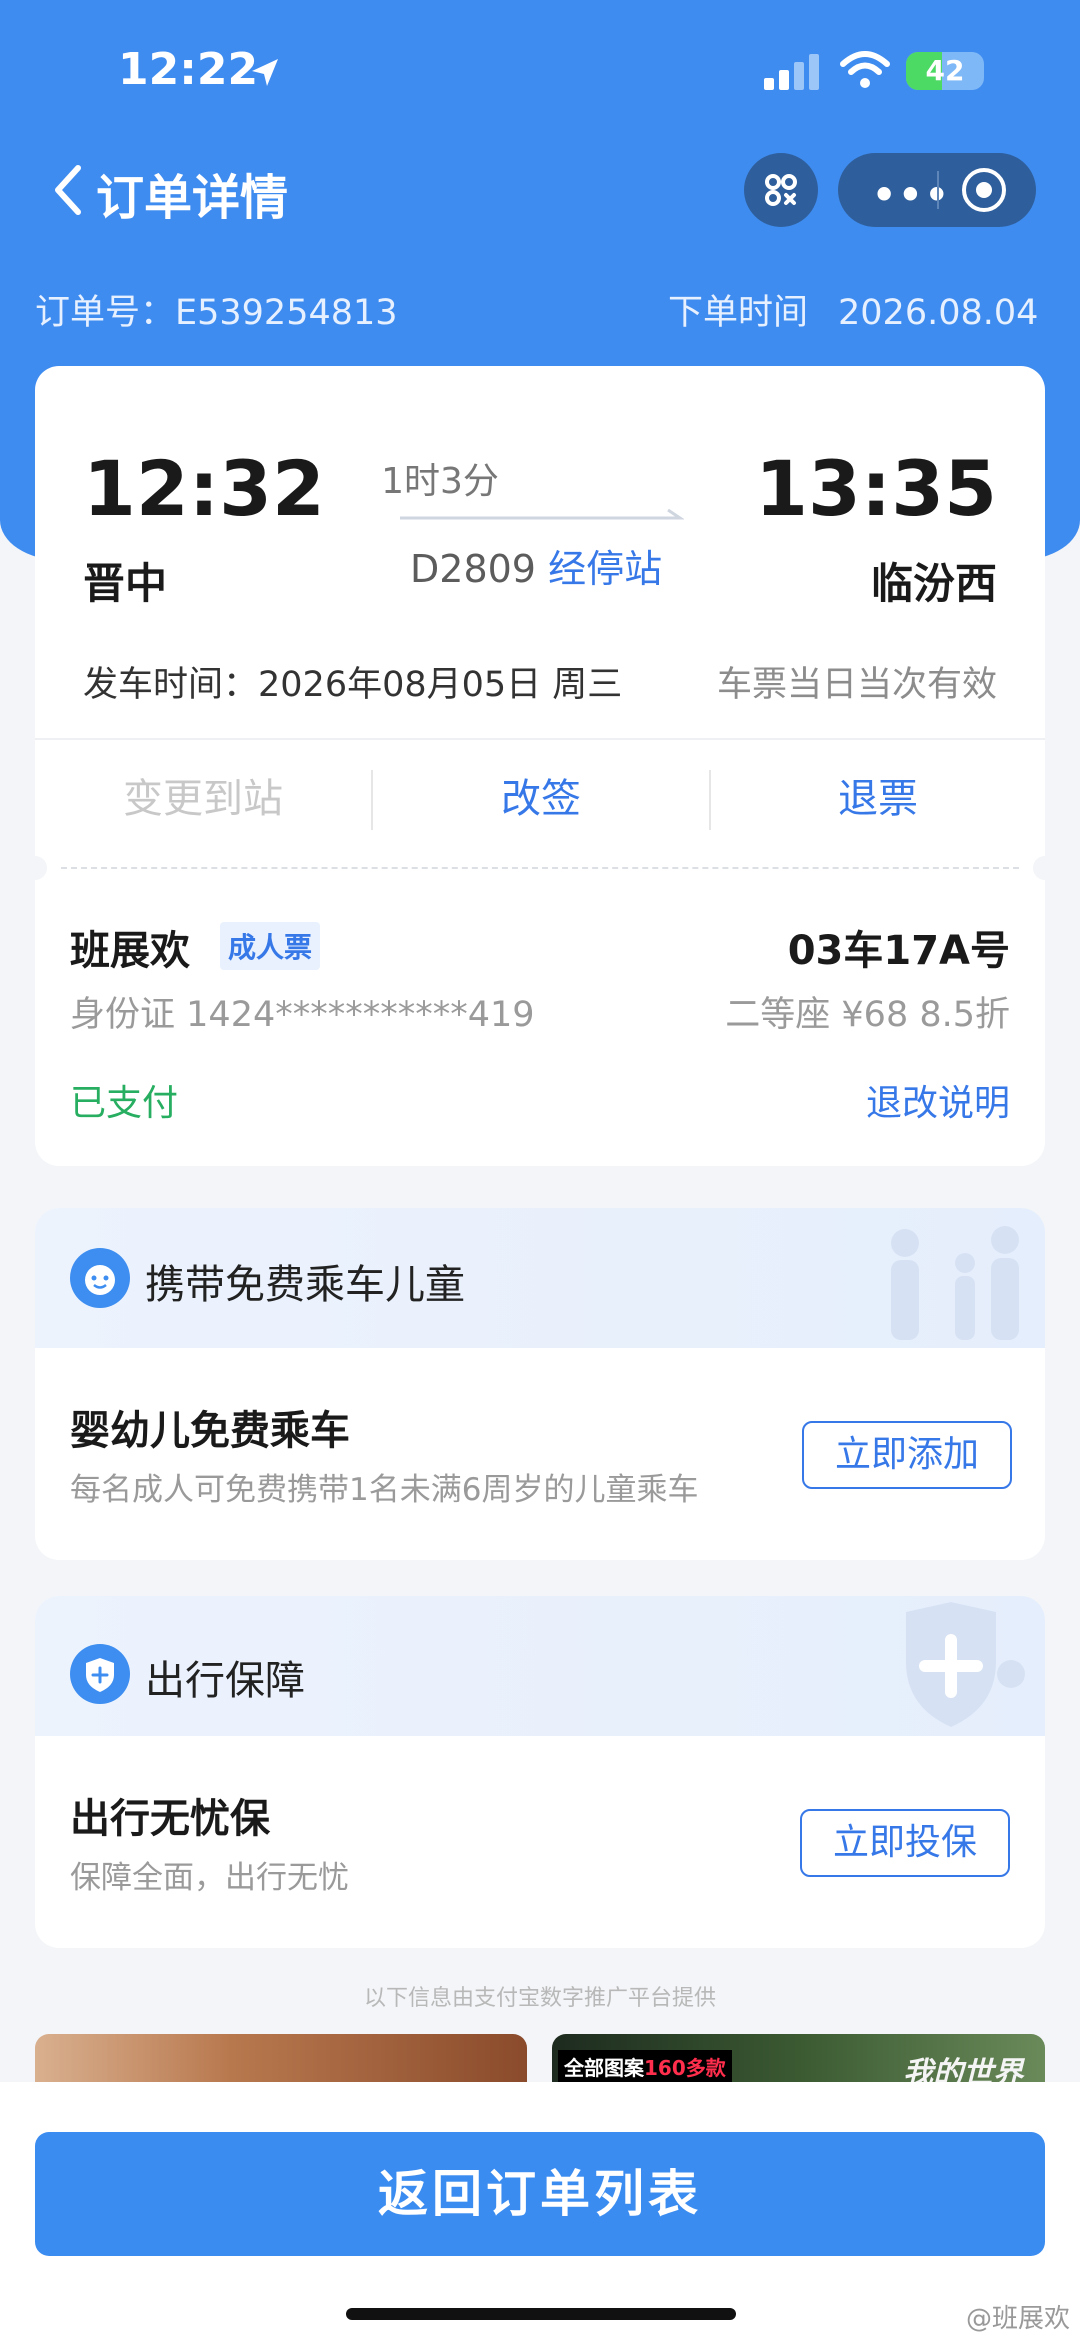  What do you see at coordinates (210, 1431) in the screenshot?
I see `infant-free-ride-title: 婴幼儿免费乘车` at bounding box center [210, 1431].